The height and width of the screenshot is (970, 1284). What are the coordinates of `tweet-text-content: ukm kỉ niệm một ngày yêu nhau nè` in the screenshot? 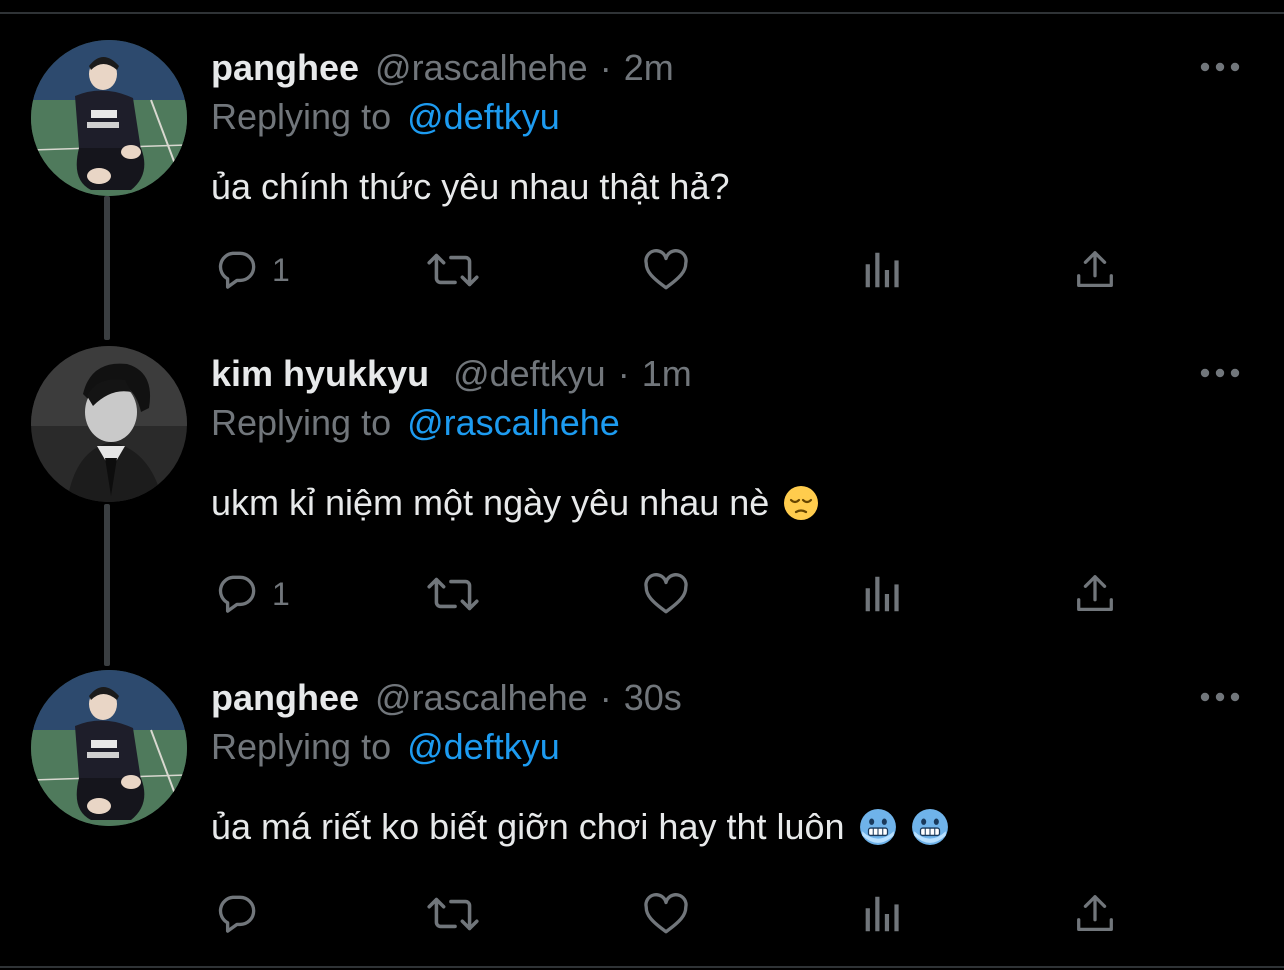 It's located at (490, 502).